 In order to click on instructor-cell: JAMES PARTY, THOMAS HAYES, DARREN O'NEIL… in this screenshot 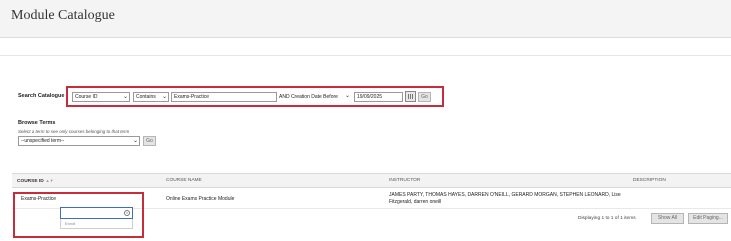, I will do `click(505, 199)`.